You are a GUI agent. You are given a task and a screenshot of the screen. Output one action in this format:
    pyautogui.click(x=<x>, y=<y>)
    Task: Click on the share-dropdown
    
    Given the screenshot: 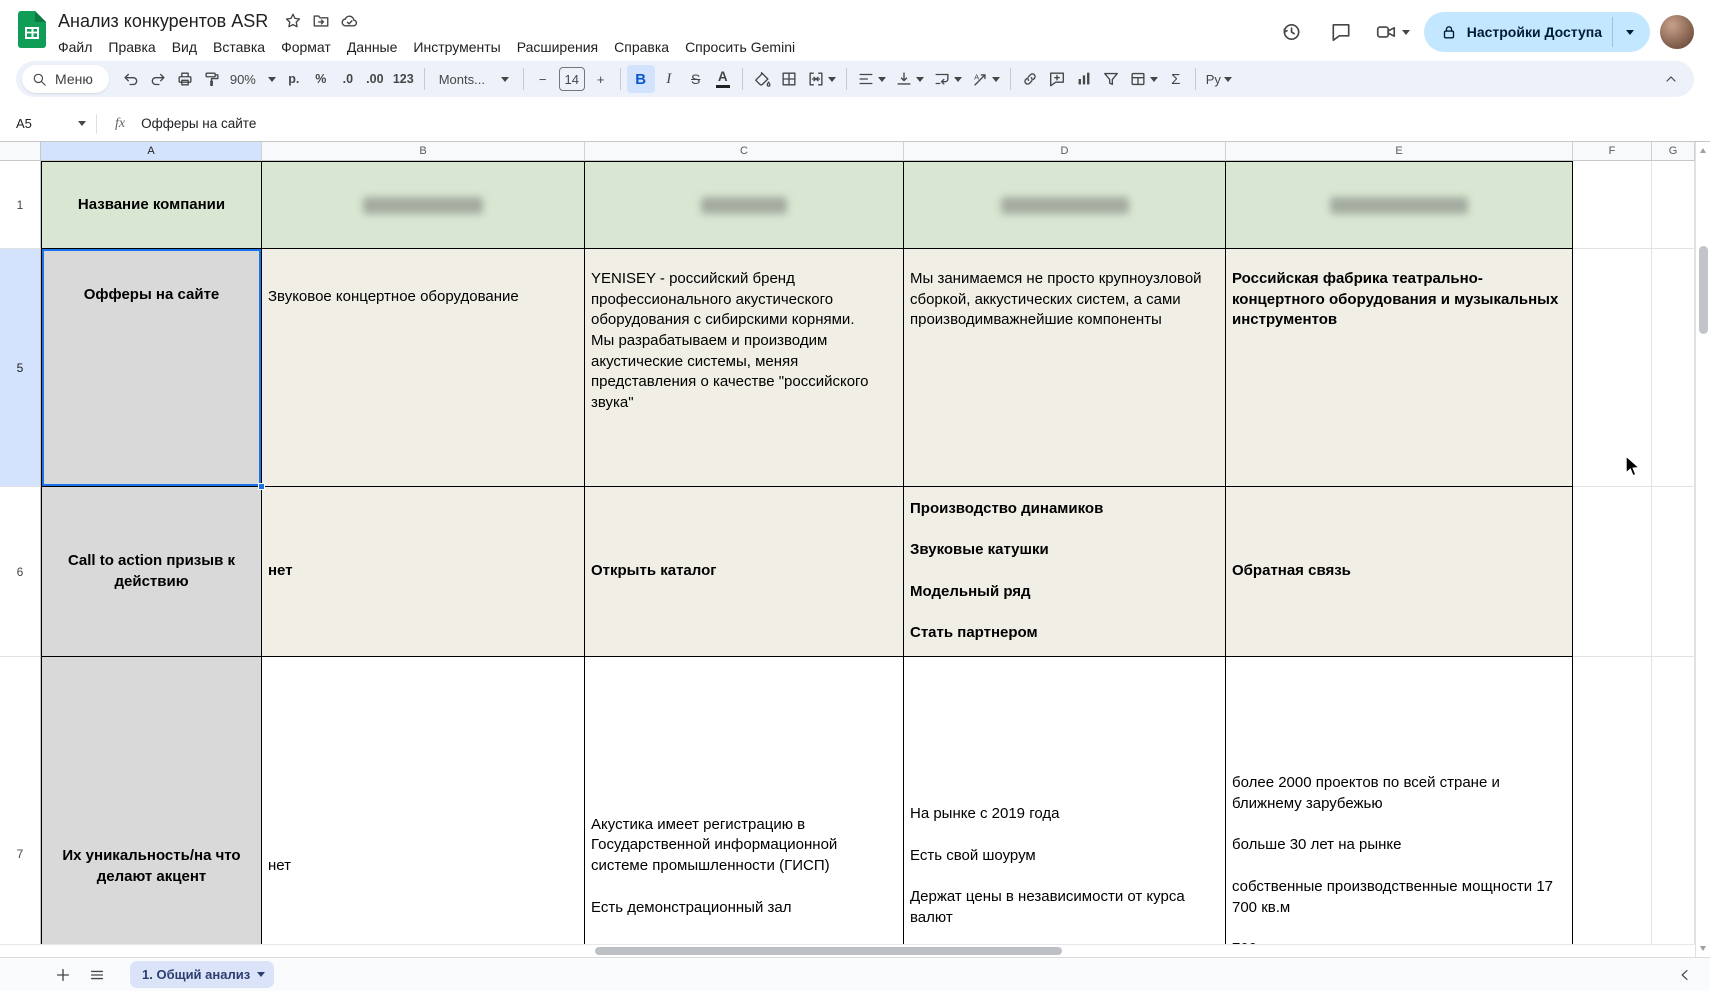 What is the action you would take?
    pyautogui.click(x=1629, y=32)
    